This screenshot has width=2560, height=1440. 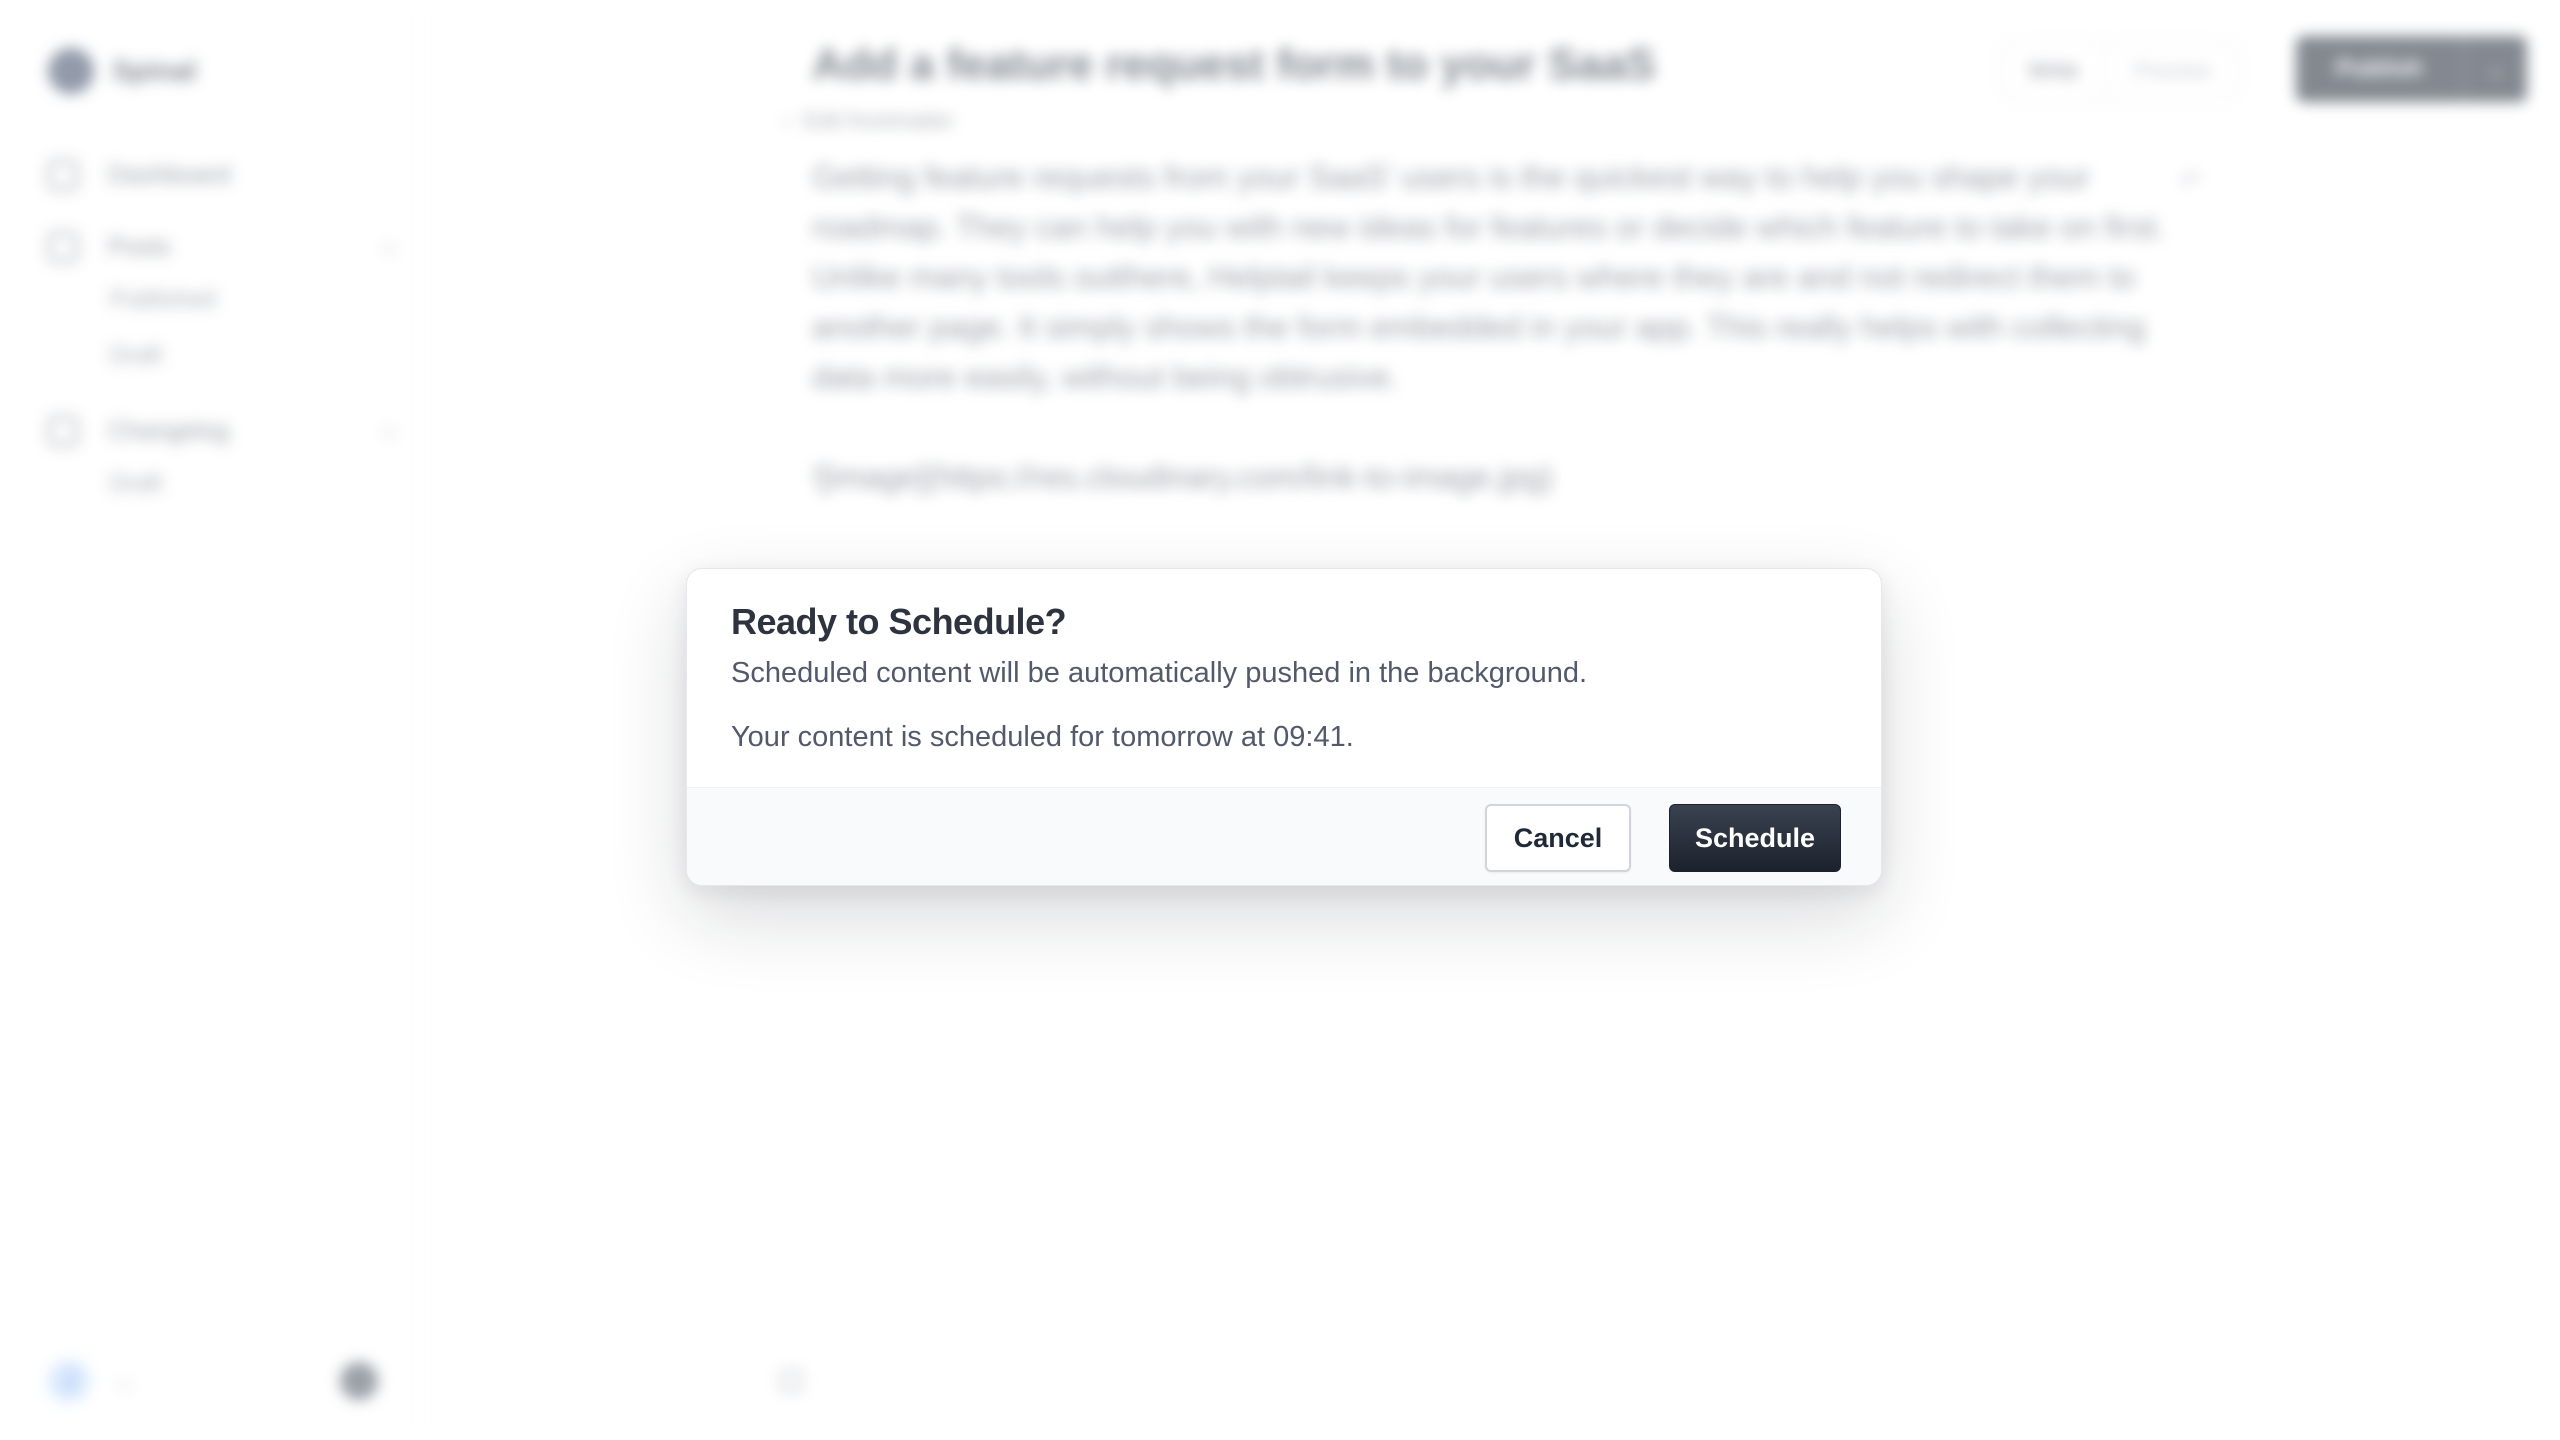 I want to click on brand: Spinal, so click(x=122, y=71).